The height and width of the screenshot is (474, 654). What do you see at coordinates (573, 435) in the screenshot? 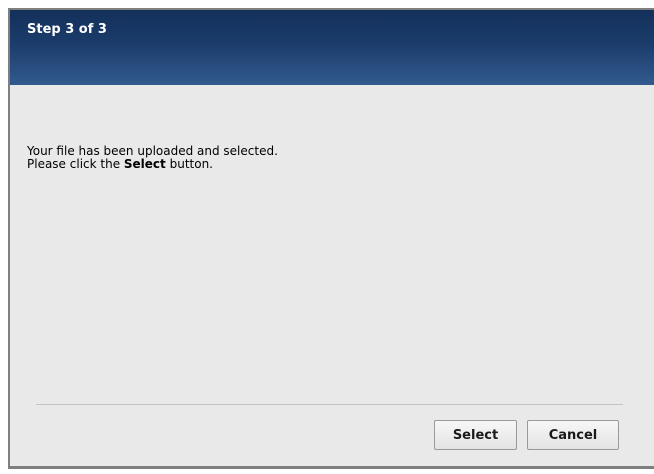
I see `cancel-button: Cancel` at bounding box center [573, 435].